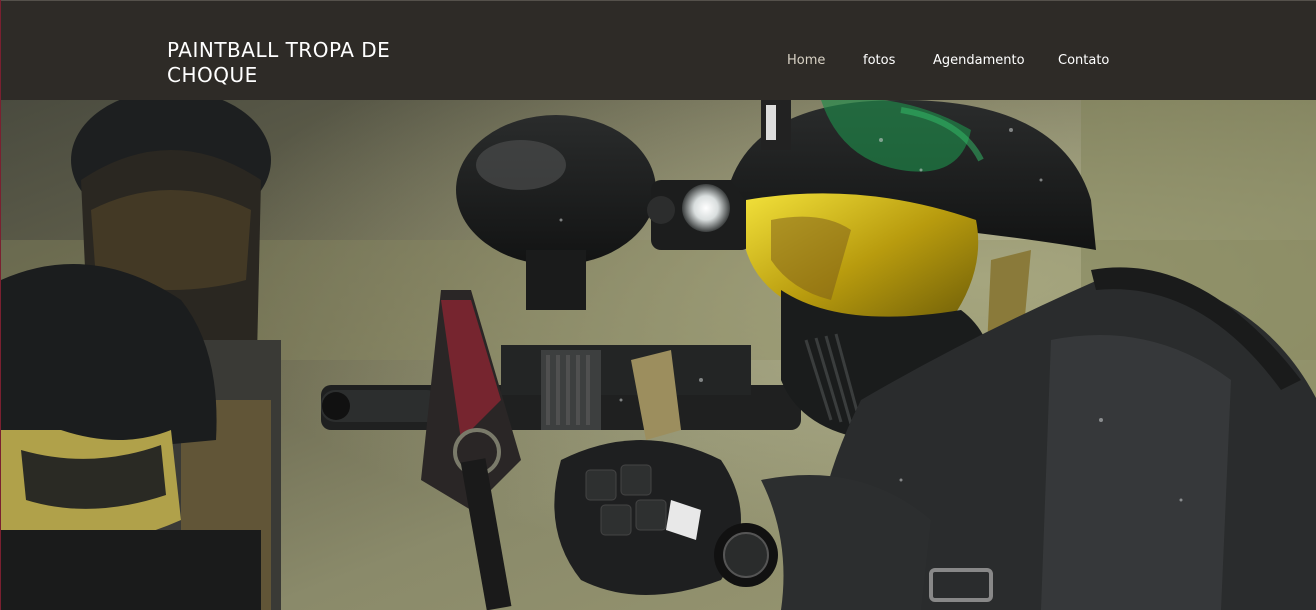 The height and width of the screenshot is (610, 1316). What do you see at coordinates (879, 60) in the screenshot?
I see `nav-item-fotos: fotos` at bounding box center [879, 60].